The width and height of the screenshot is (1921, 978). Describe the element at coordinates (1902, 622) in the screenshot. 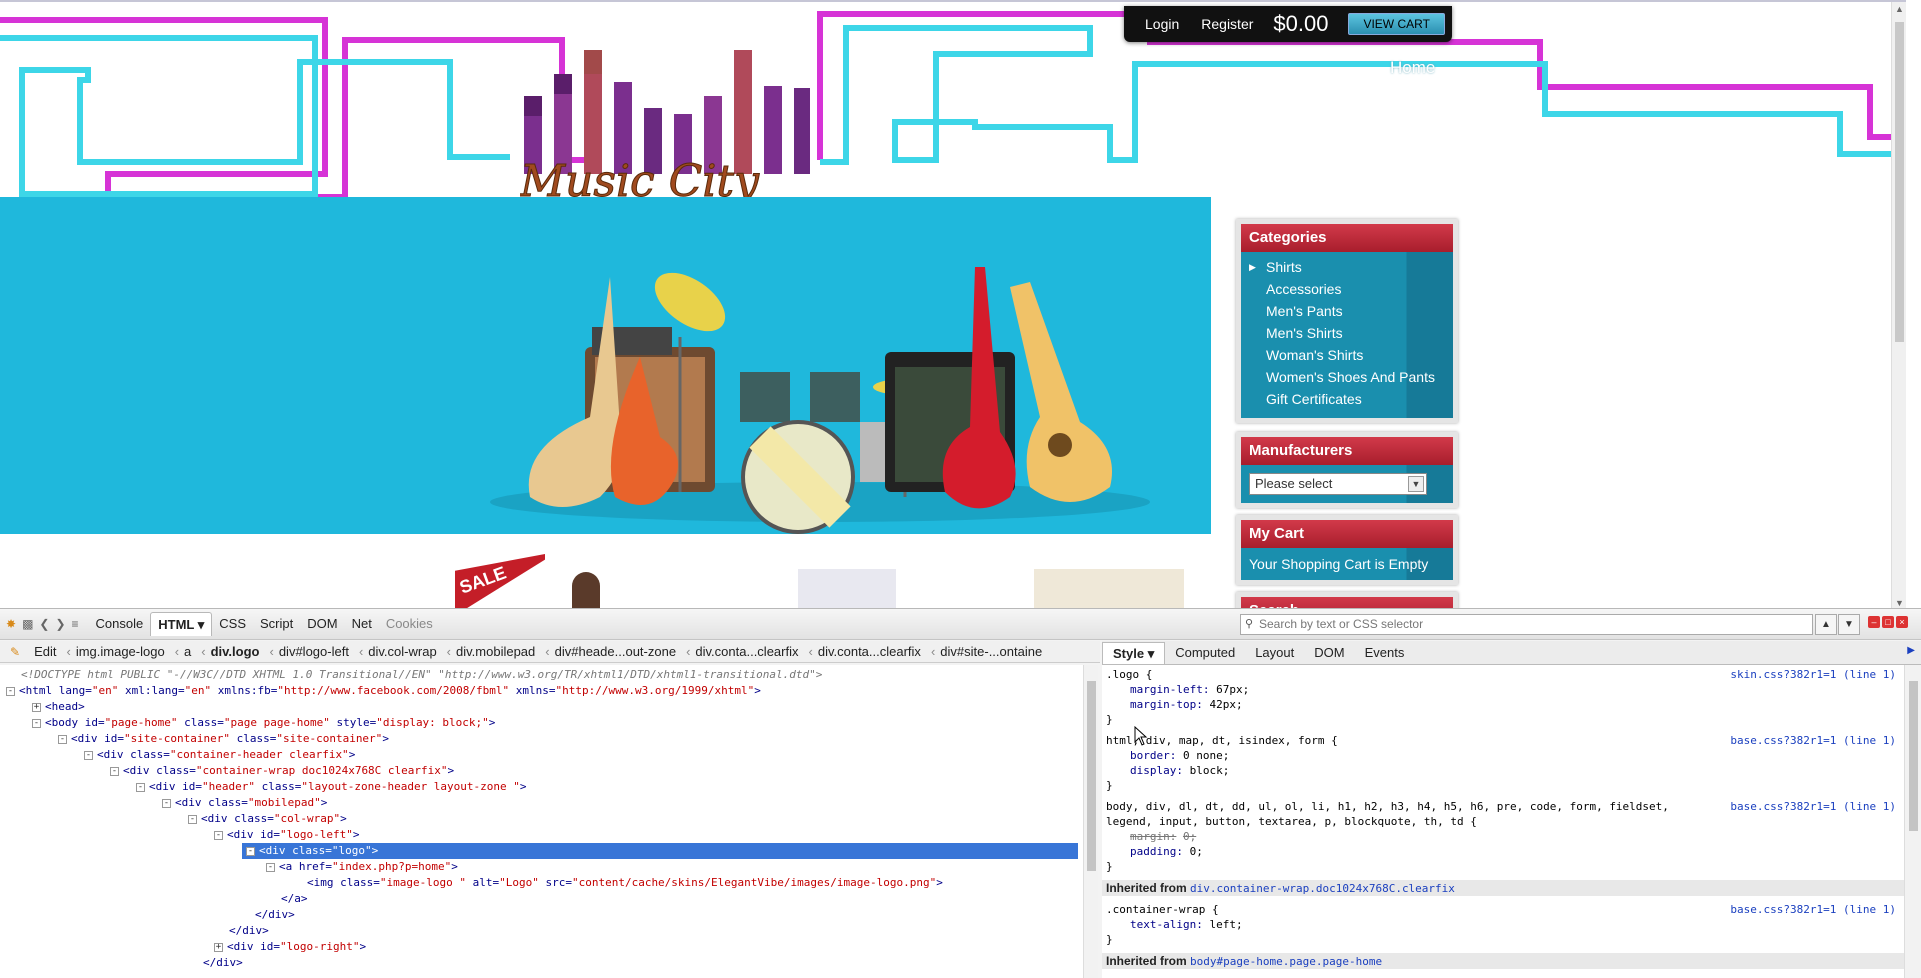

I see `close-icon: ×` at that location.